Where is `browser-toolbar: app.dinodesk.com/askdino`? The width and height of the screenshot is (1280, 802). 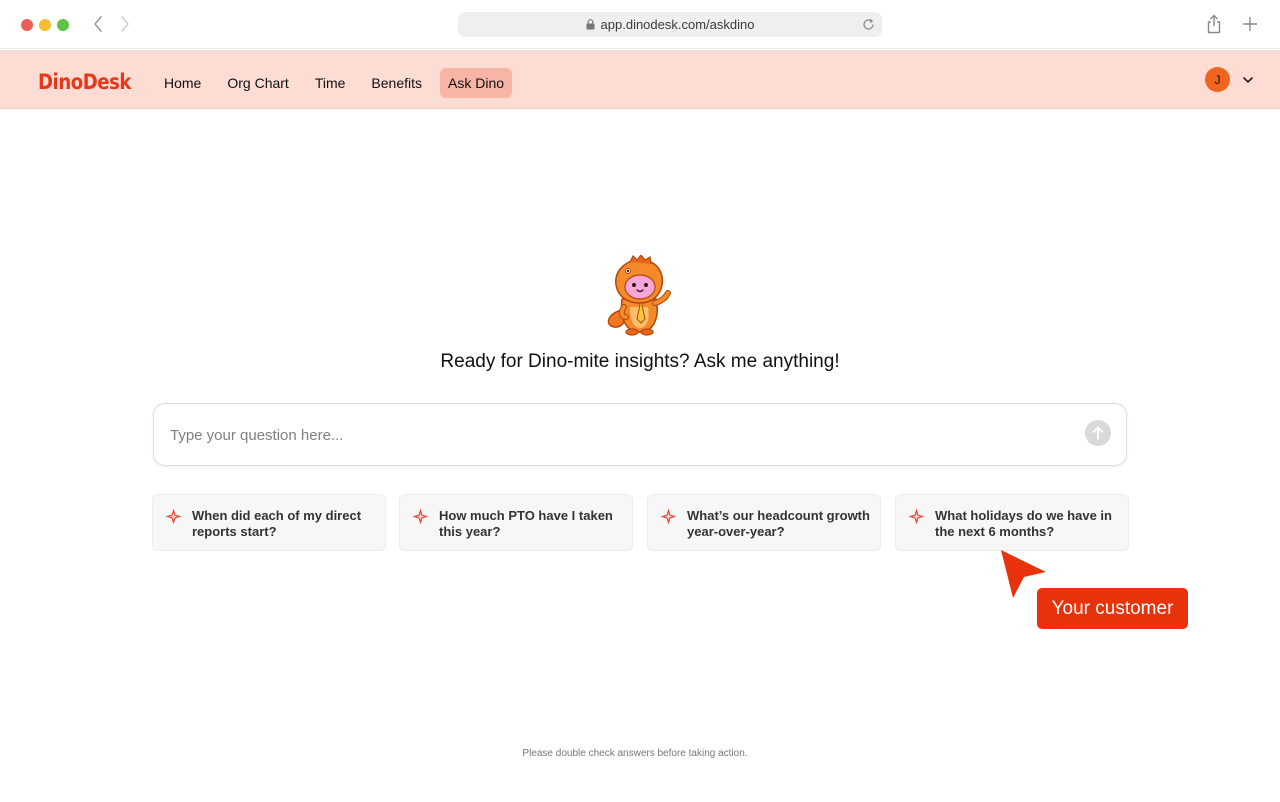
browser-toolbar: app.dinodesk.com/askdino is located at coordinates (640, 24).